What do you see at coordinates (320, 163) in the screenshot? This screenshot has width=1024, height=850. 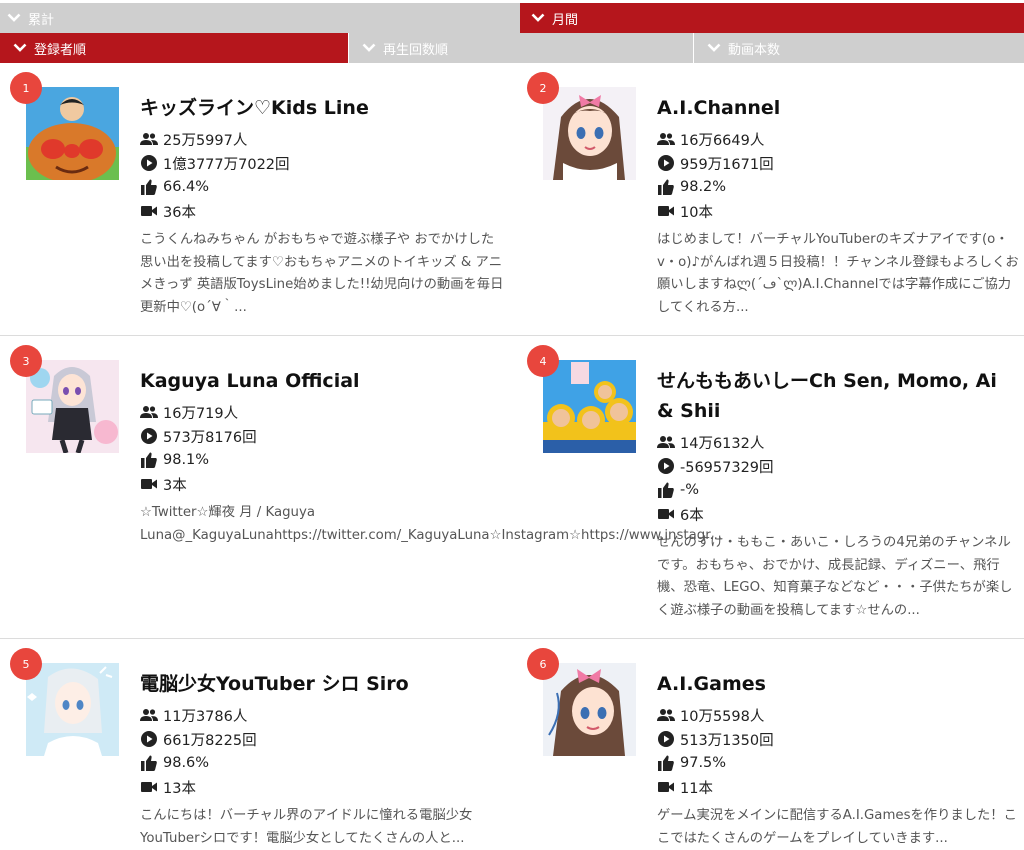 I see `view-count: 1億3777万7022回` at bounding box center [320, 163].